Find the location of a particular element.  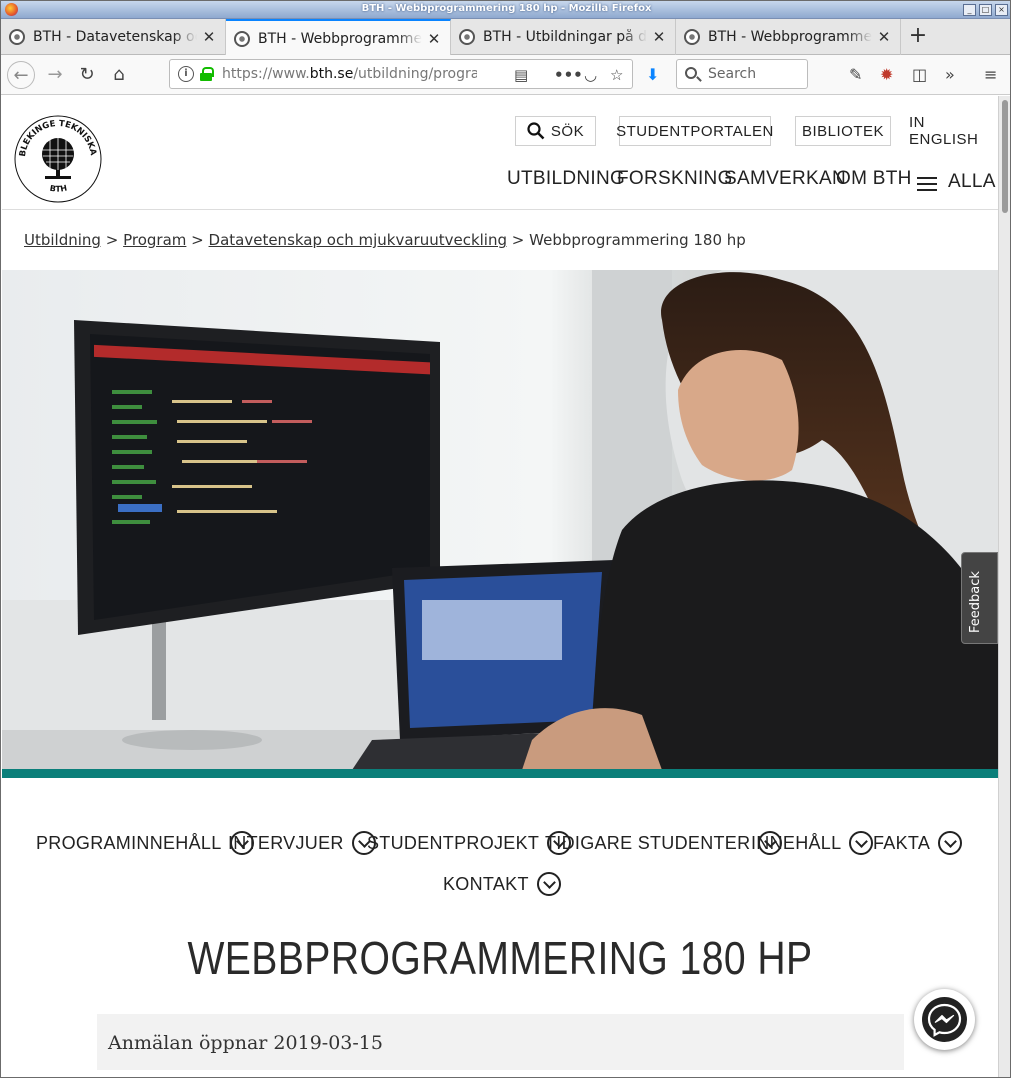

tab-label: BTH - Datavetenskap och is located at coordinates (115, 37).